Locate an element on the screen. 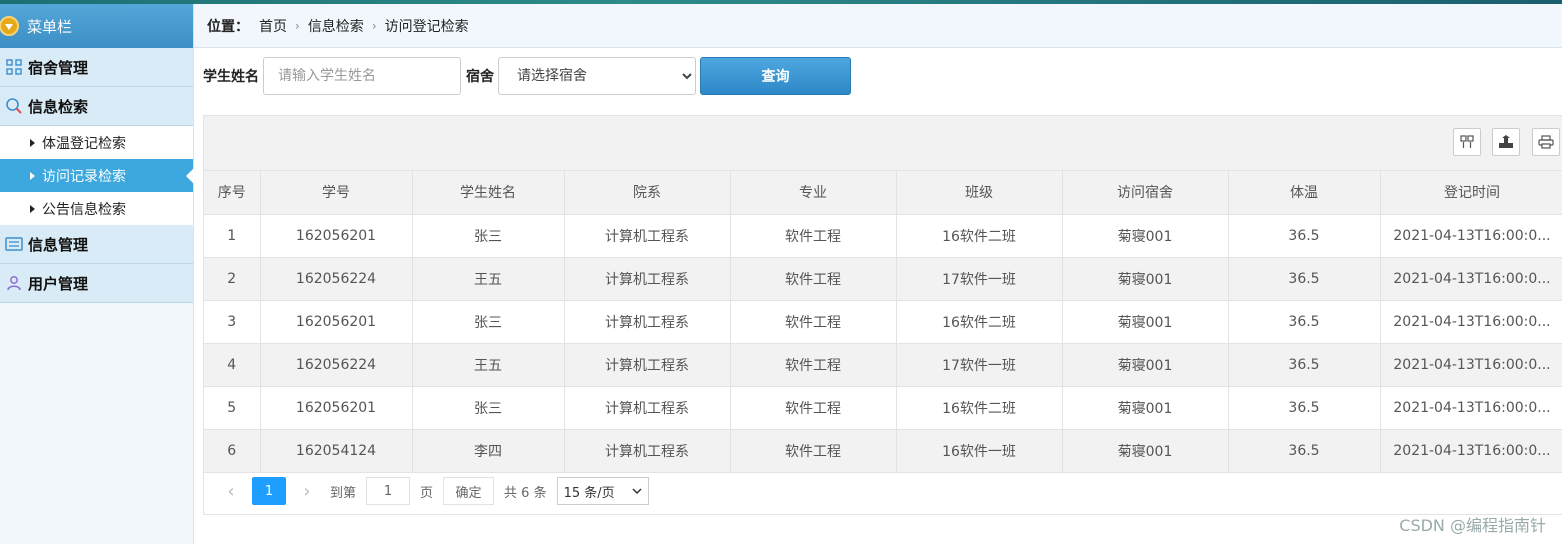  query-button: 查询 is located at coordinates (775, 76).